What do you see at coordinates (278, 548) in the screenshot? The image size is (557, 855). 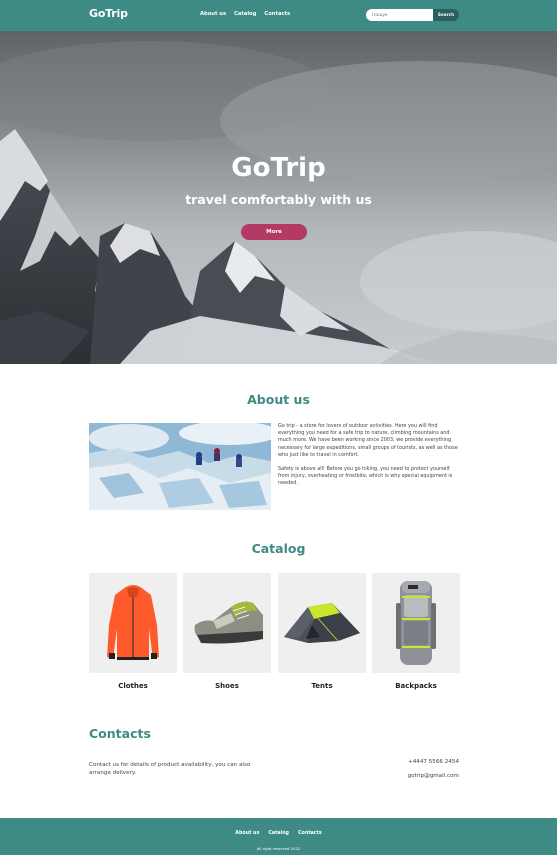 I see `catalog-title: Catalog` at bounding box center [278, 548].